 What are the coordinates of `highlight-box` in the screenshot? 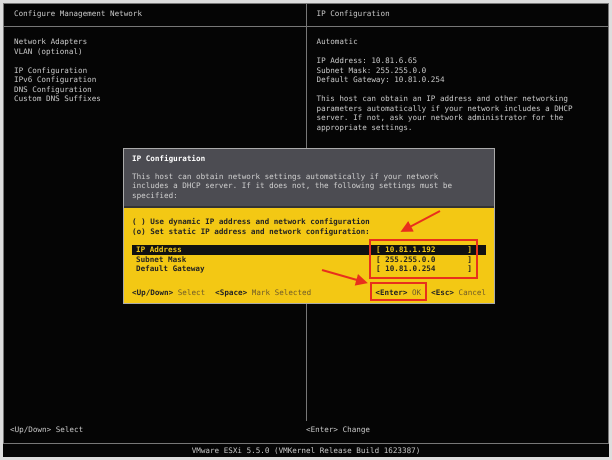 It's located at (398, 291).